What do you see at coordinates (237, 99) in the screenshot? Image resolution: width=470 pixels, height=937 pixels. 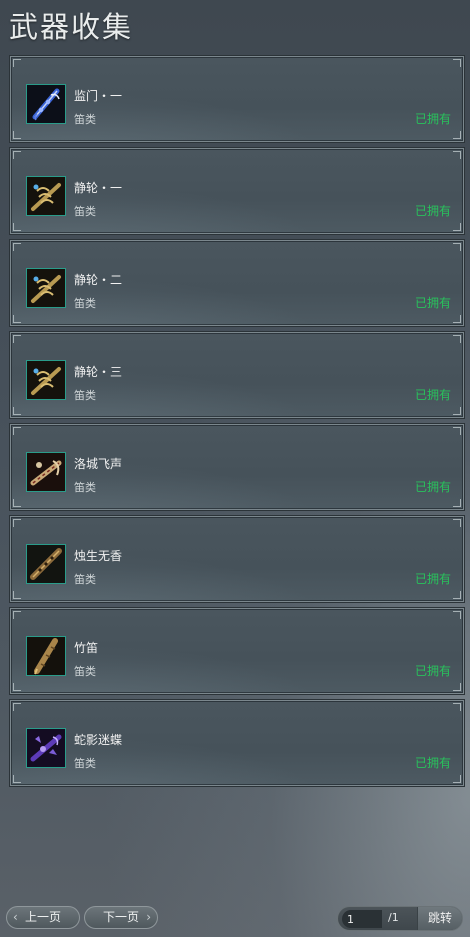 I see `weapon-card: 监门・一 笛类 已拥有` at bounding box center [237, 99].